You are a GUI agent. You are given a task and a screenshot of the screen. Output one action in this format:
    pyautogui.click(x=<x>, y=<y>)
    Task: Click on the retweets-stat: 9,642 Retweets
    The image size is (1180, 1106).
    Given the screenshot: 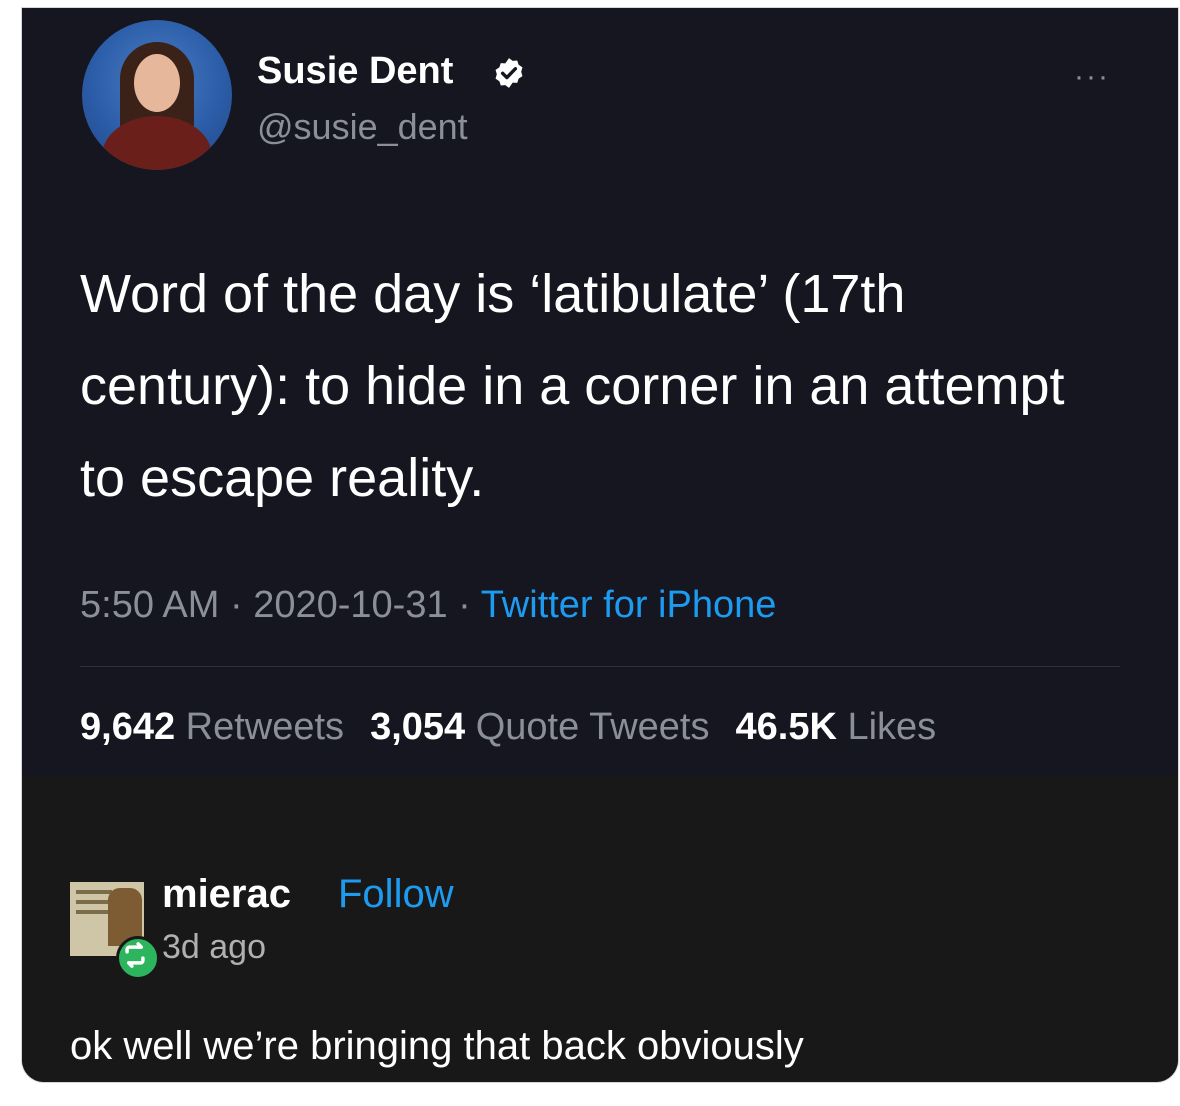 What is the action you would take?
    pyautogui.click(x=212, y=727)
    